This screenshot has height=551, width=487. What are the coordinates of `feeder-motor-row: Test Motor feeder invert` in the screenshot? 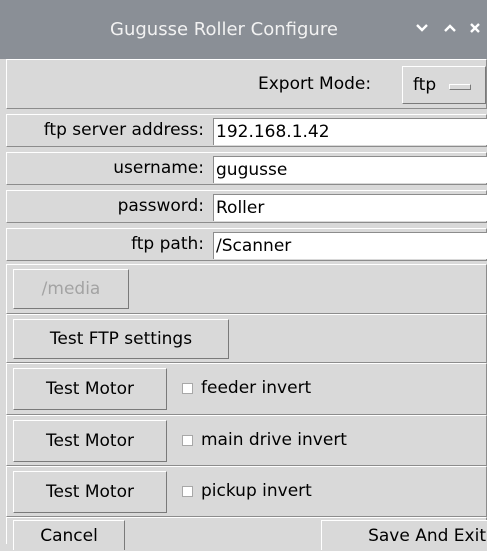 It's located at (246, 389).